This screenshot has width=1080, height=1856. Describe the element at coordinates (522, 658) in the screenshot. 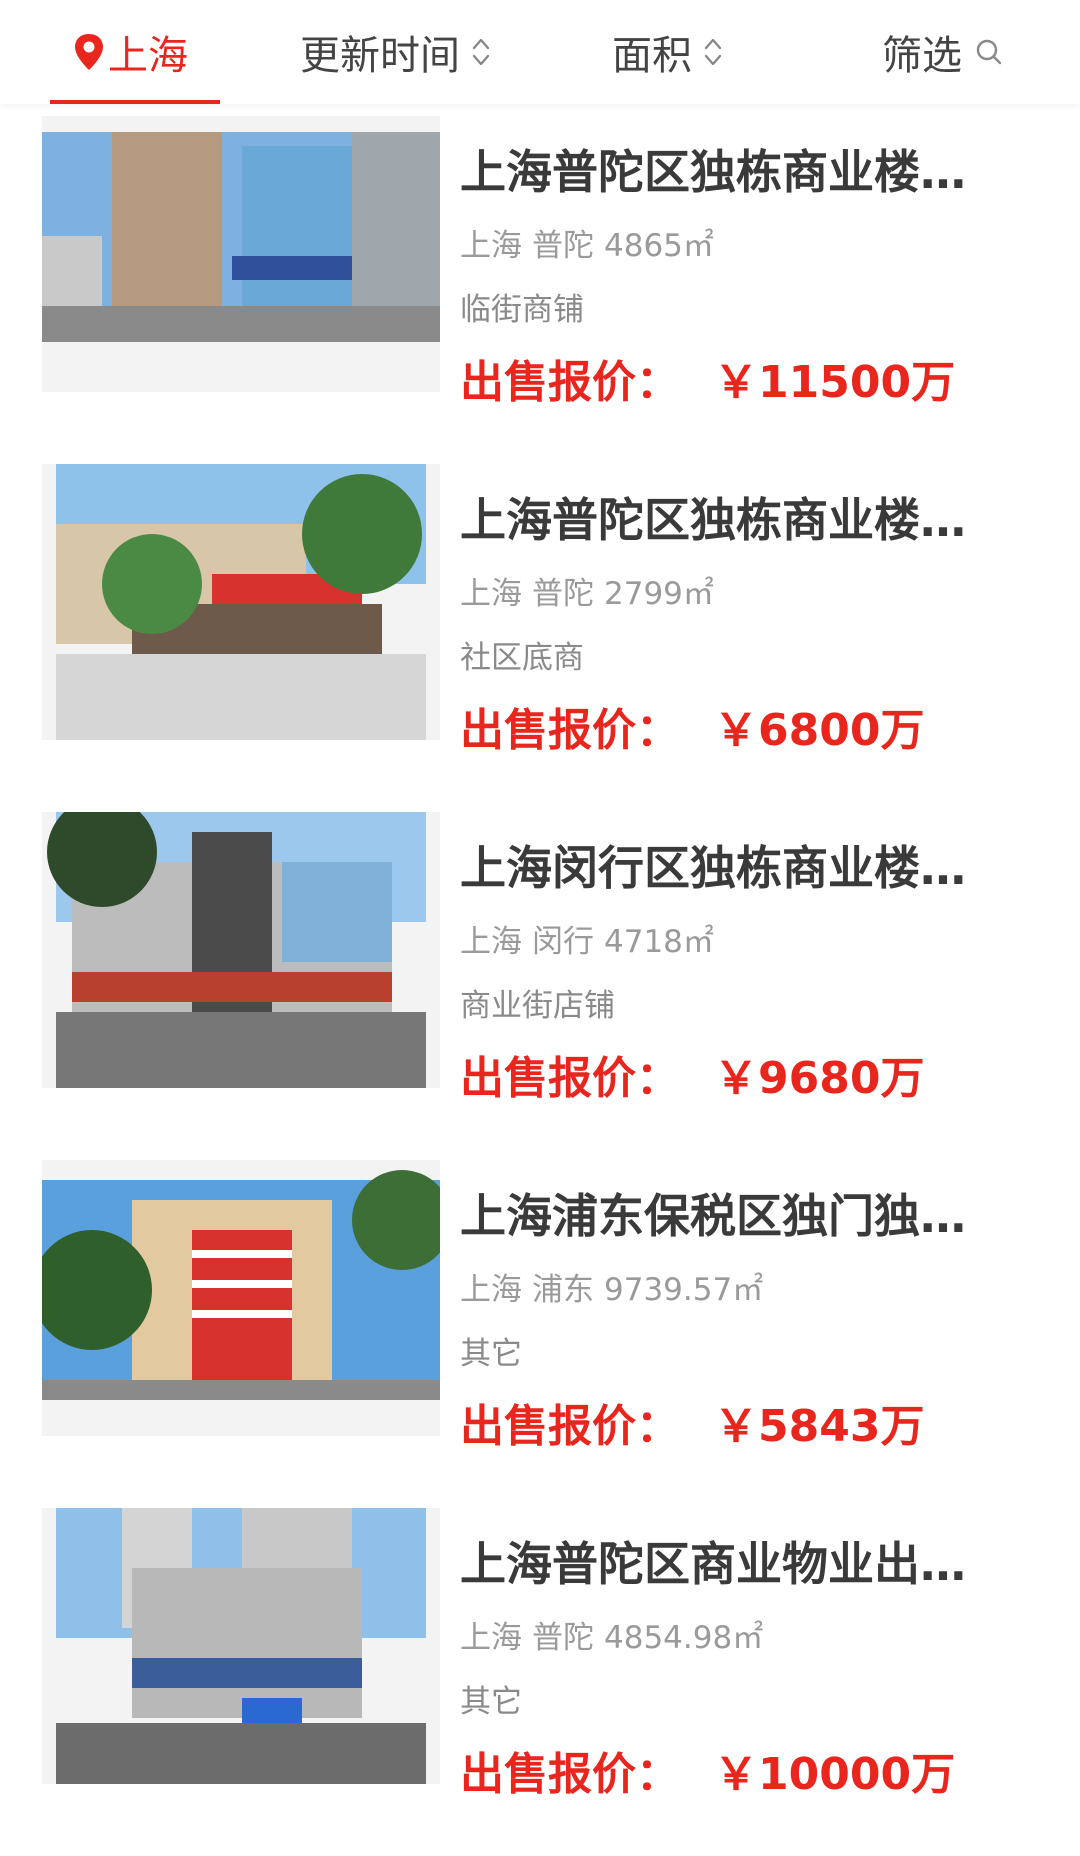

I see `listing-type: 社区底商` at that location.